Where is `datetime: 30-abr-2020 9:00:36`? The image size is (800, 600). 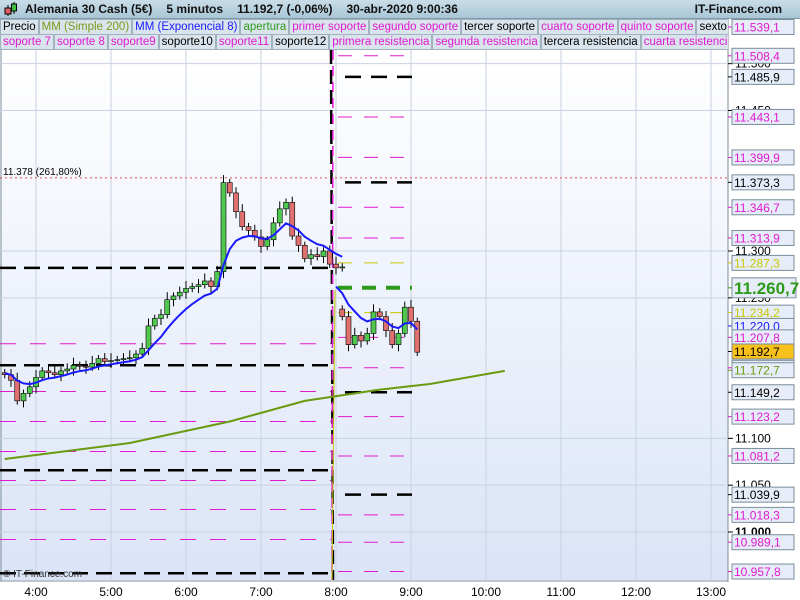
datetime: 30-abr-2020 9:00:36 is located at coordinates (402, 9).